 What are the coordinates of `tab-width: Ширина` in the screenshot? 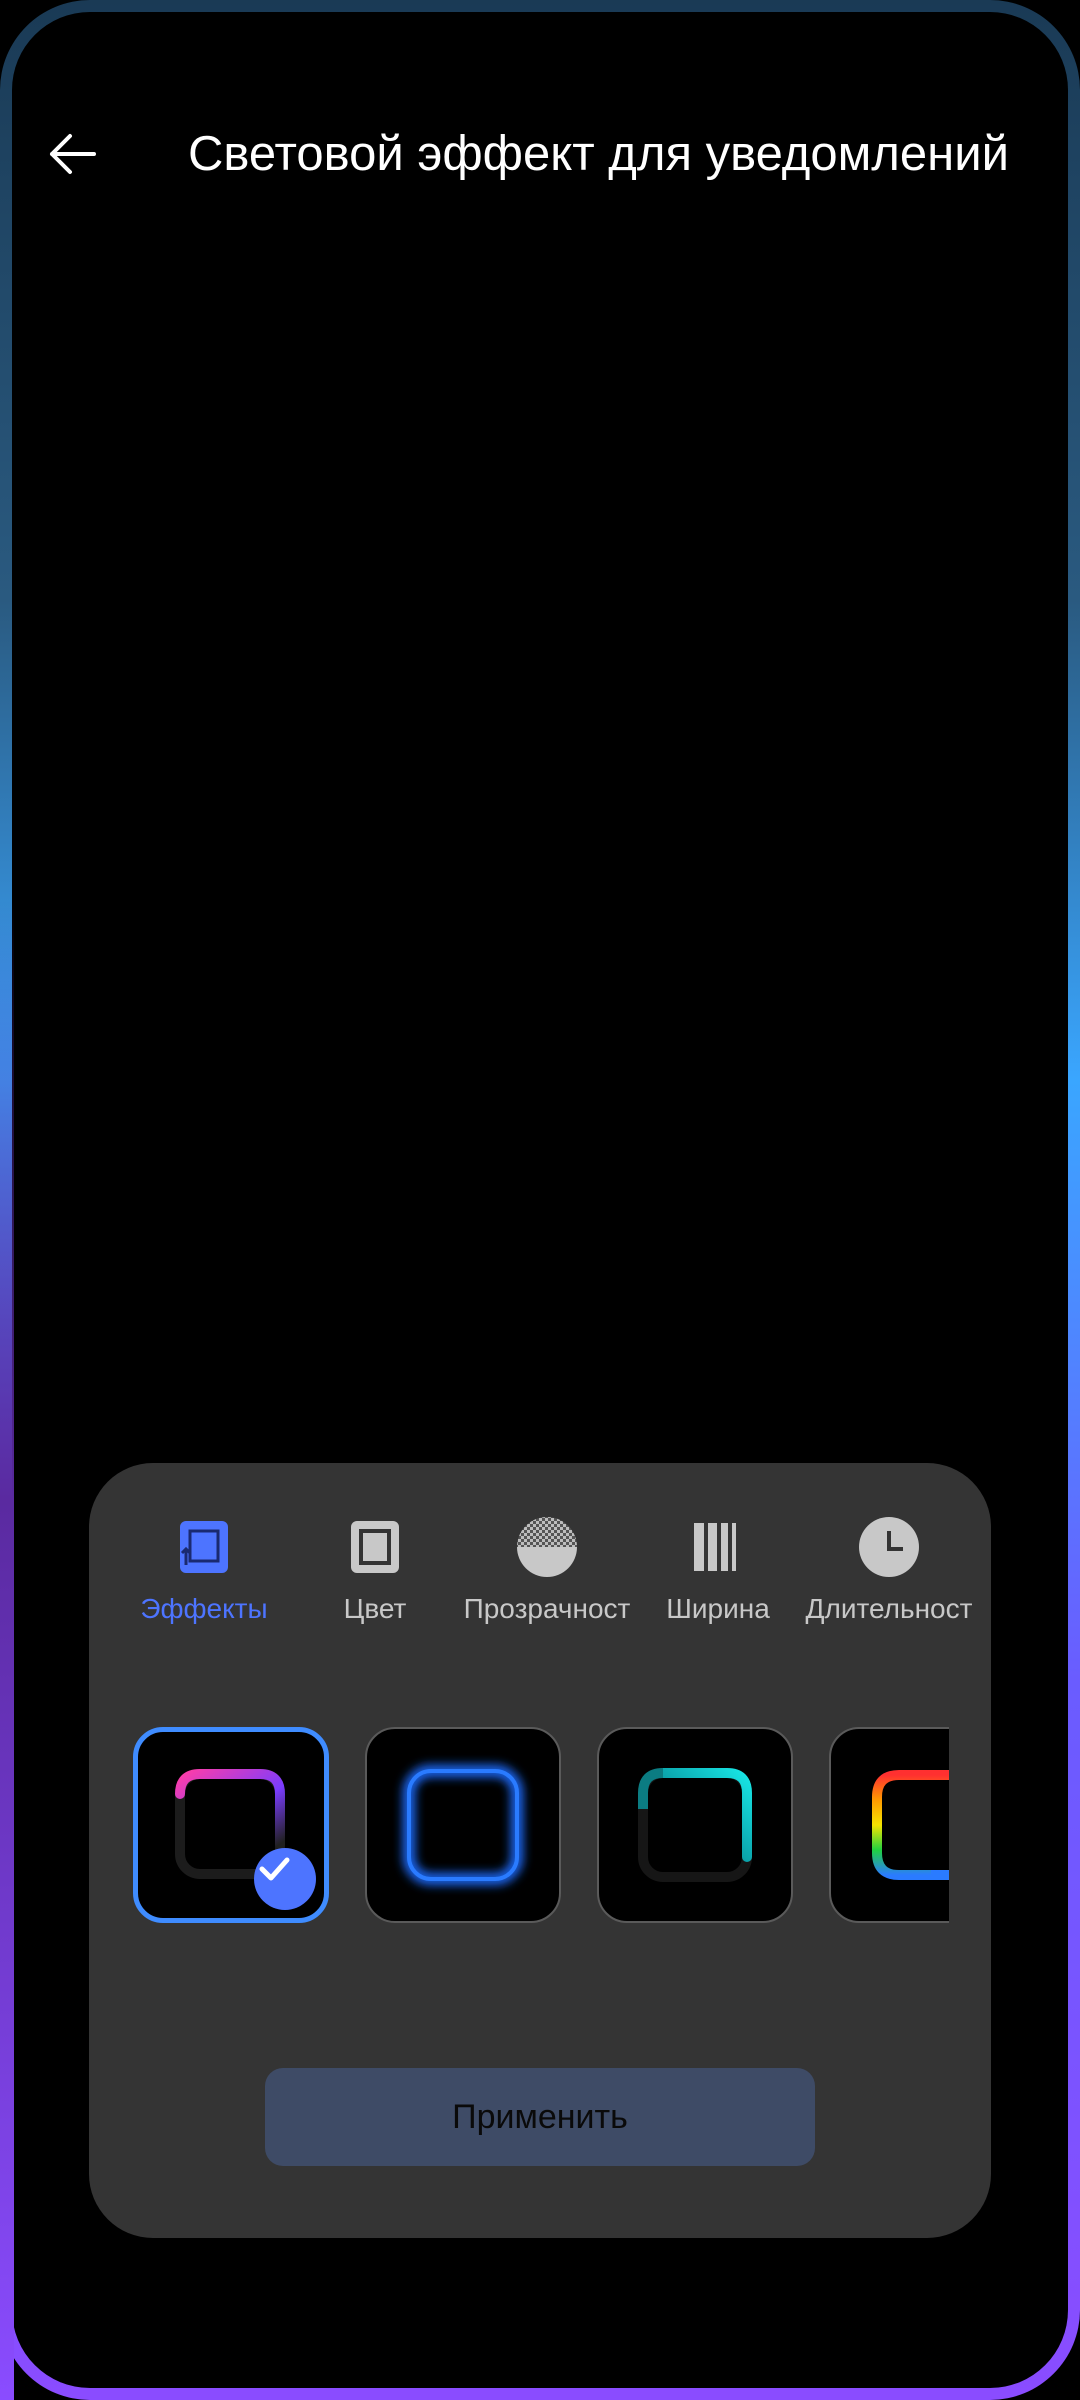 It's located at (718, 1570).